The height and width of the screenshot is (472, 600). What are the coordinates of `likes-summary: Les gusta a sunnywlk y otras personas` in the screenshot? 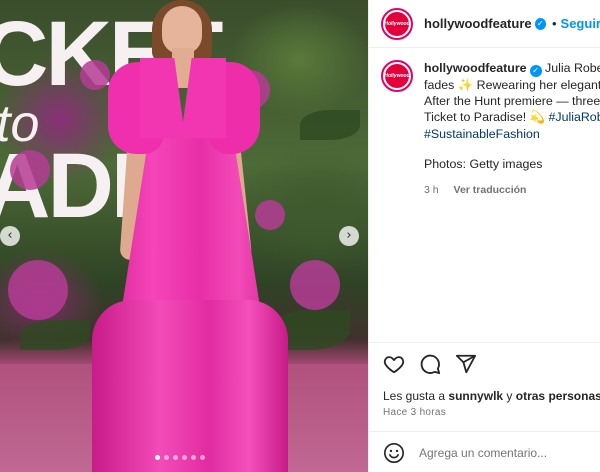 It's located at (491, 396).